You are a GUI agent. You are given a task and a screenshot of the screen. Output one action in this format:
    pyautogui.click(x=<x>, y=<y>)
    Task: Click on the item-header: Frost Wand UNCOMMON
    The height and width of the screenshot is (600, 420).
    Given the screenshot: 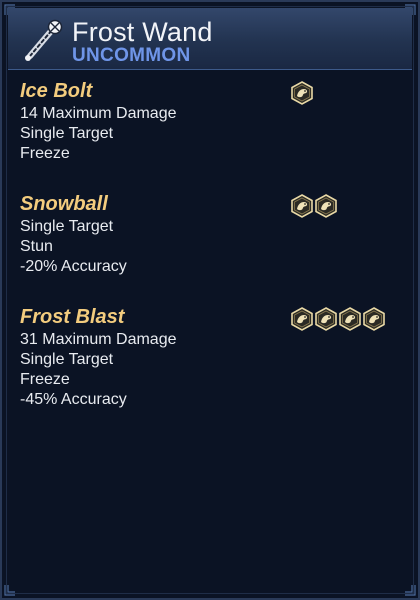 What is the action you would take?
    pyautogui.click(x=210, y=39)
    